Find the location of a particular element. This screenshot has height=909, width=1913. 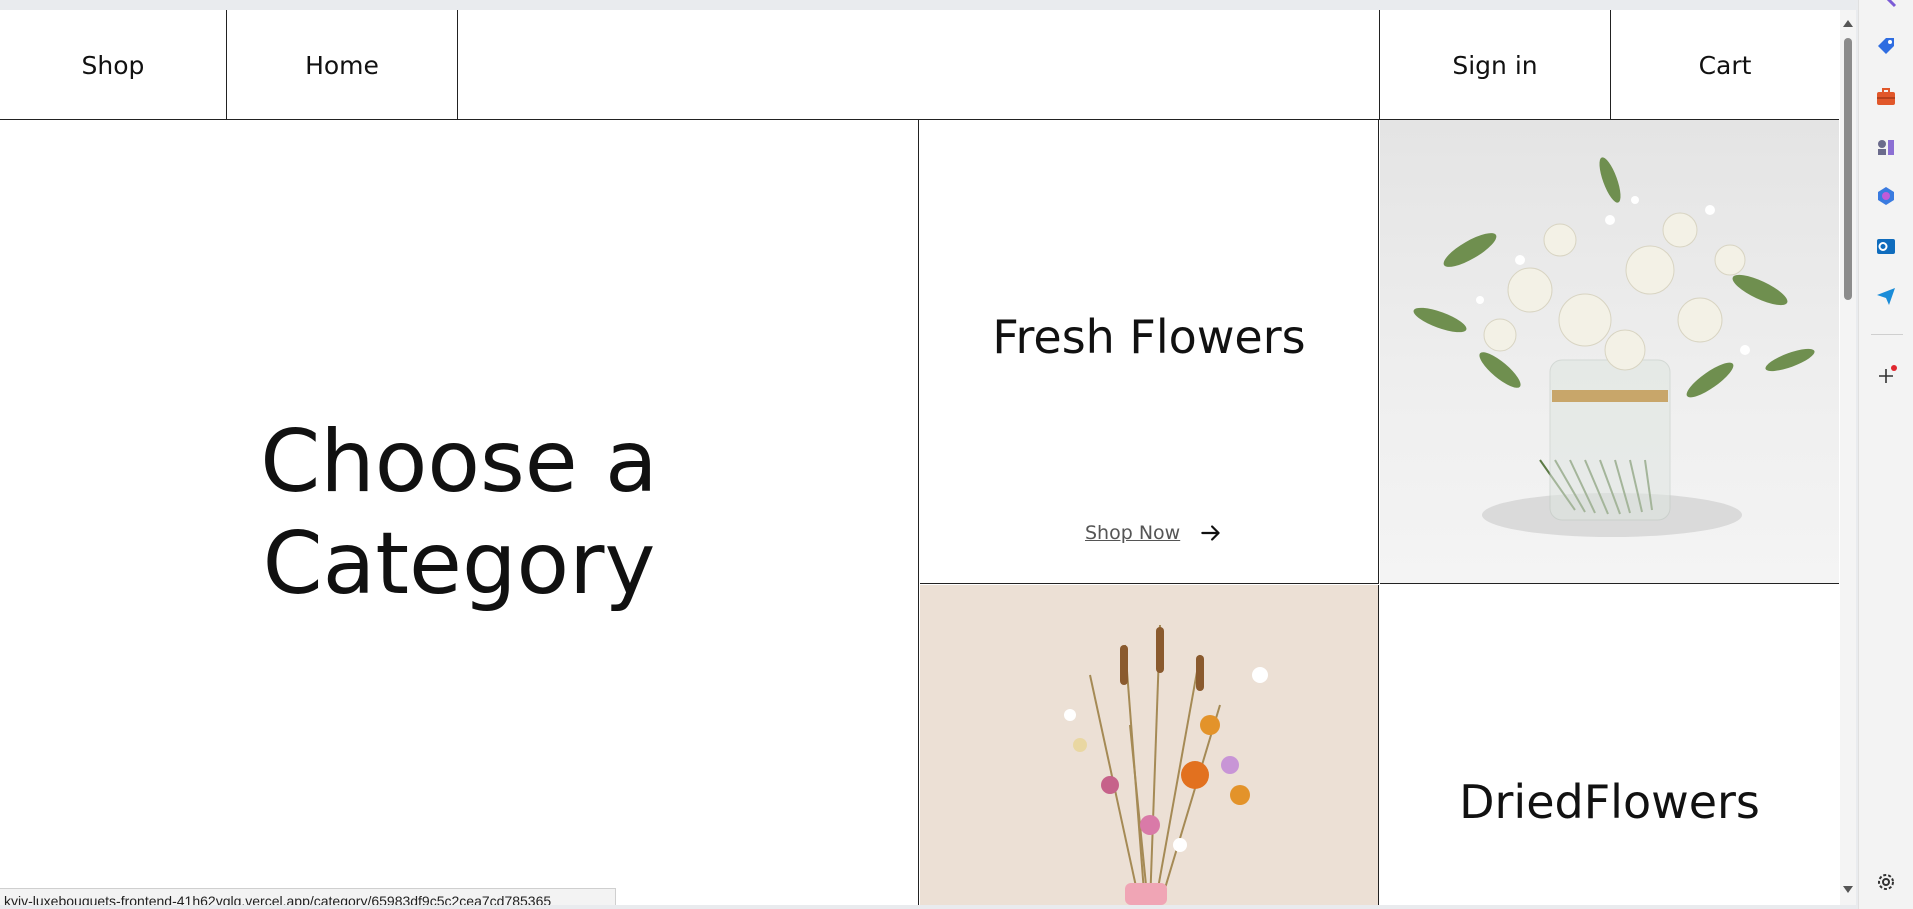

copilot-icon is located at coordinates (1886, 196).